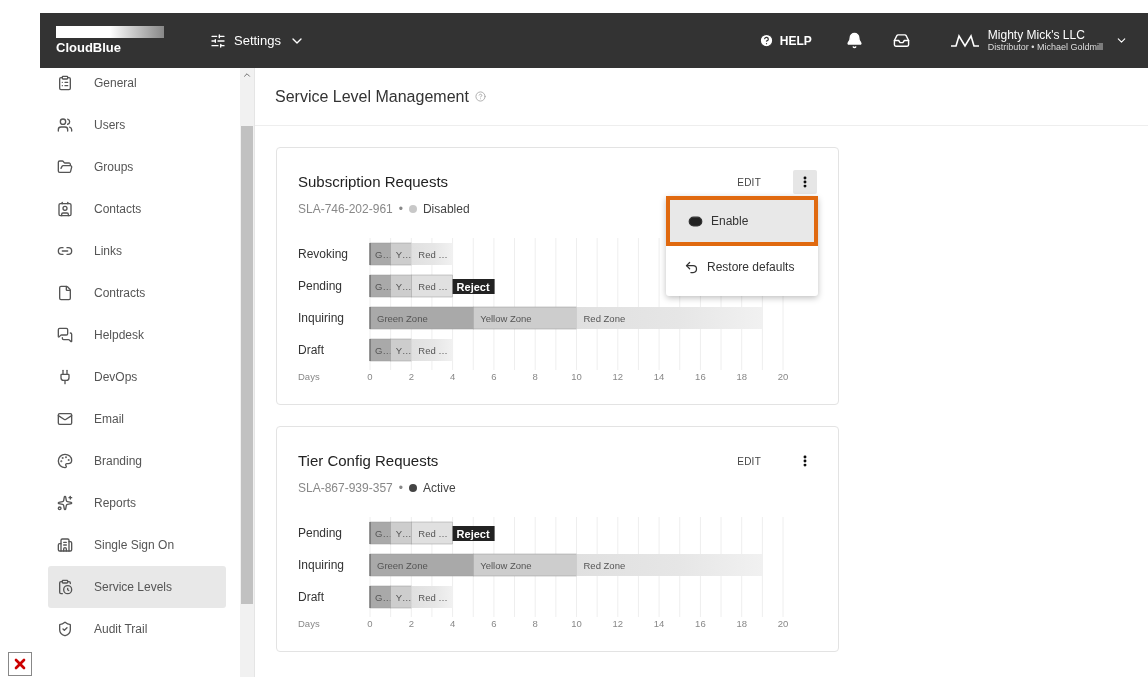  What do you see at coordinates (368, 460) in the screenshot?
I see `card-title: Tier Config Requests` at bounding box center [368, 460].